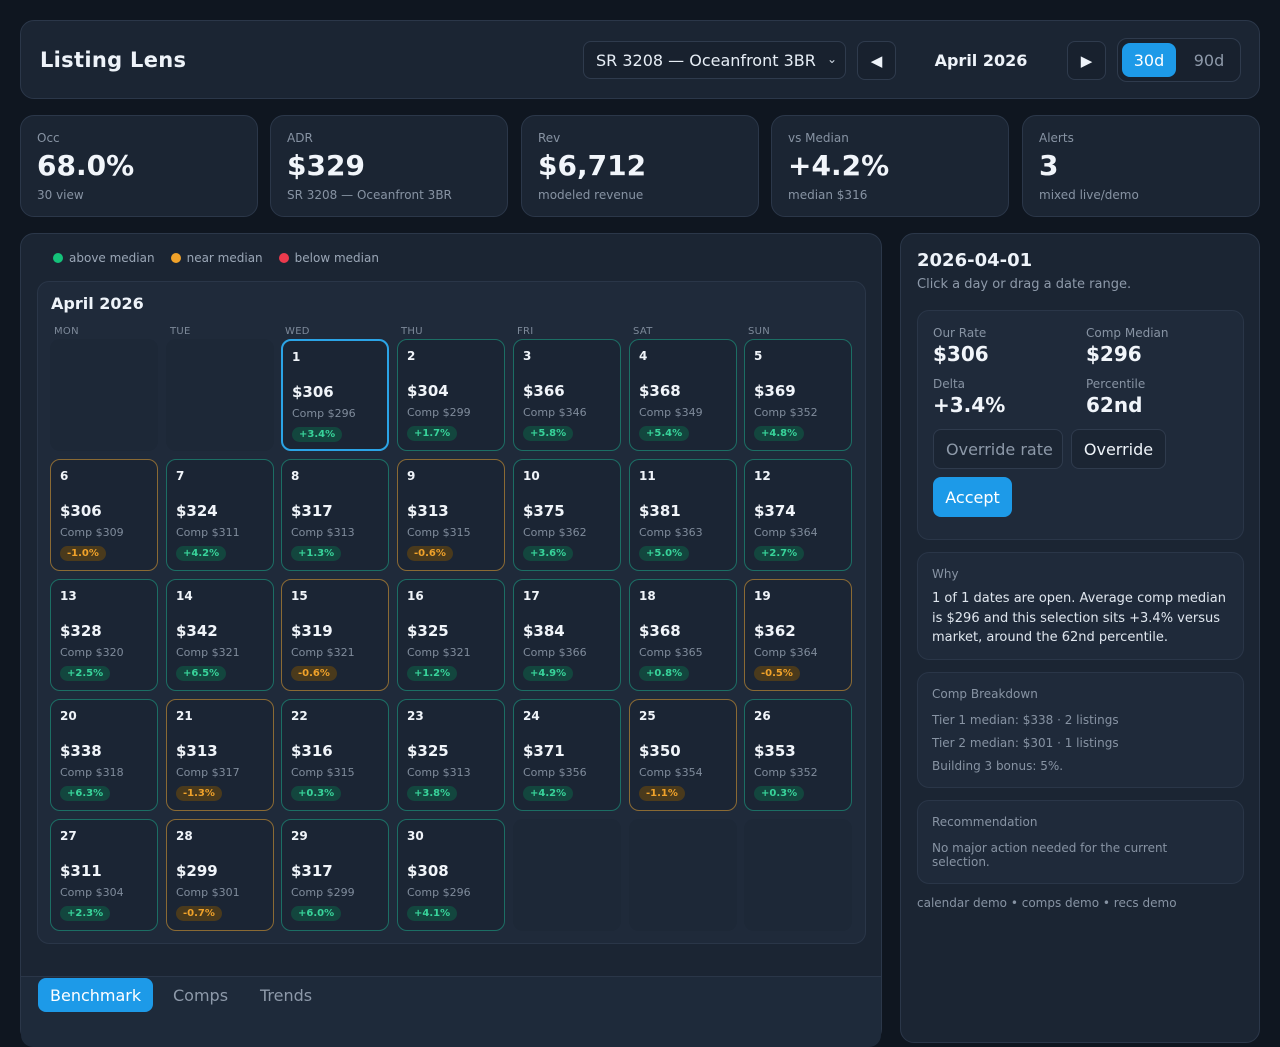 The image size is (1280, 1047). What do you see at coordinates (592, 165) in the screenshot?
I see `kpi-value: $6,712` at bounding box center [592, 165].